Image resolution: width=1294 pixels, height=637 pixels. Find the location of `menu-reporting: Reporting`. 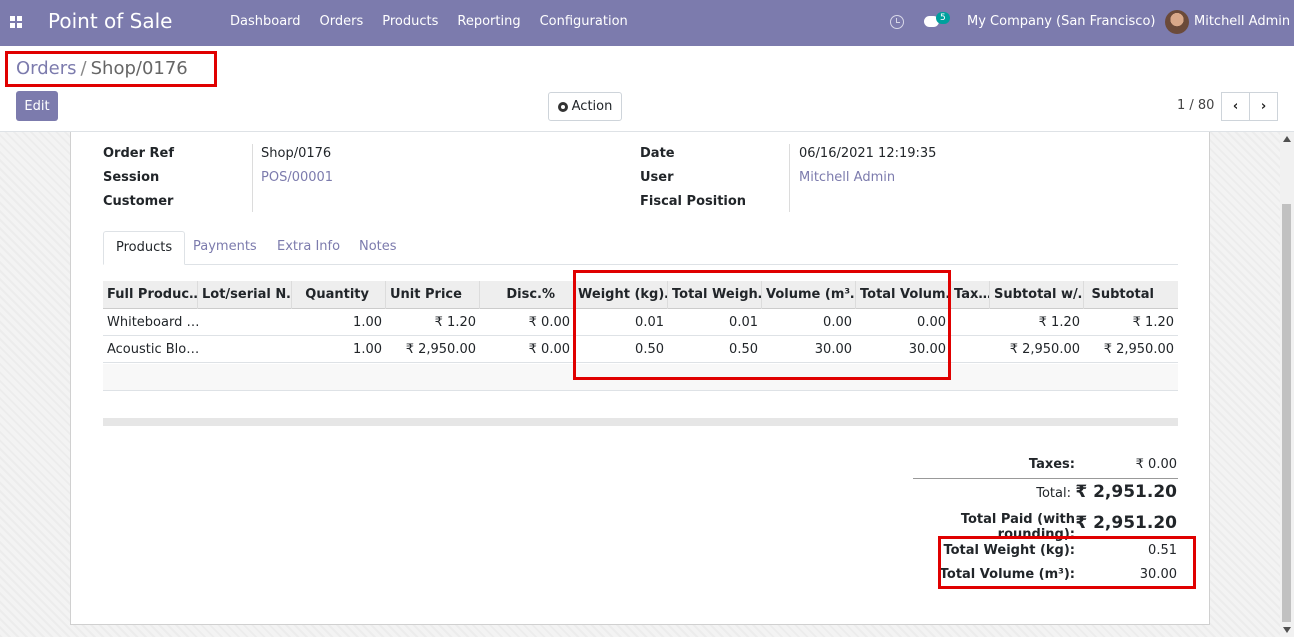

menu-reporting: Reporting is located at coordinates (488, 21).